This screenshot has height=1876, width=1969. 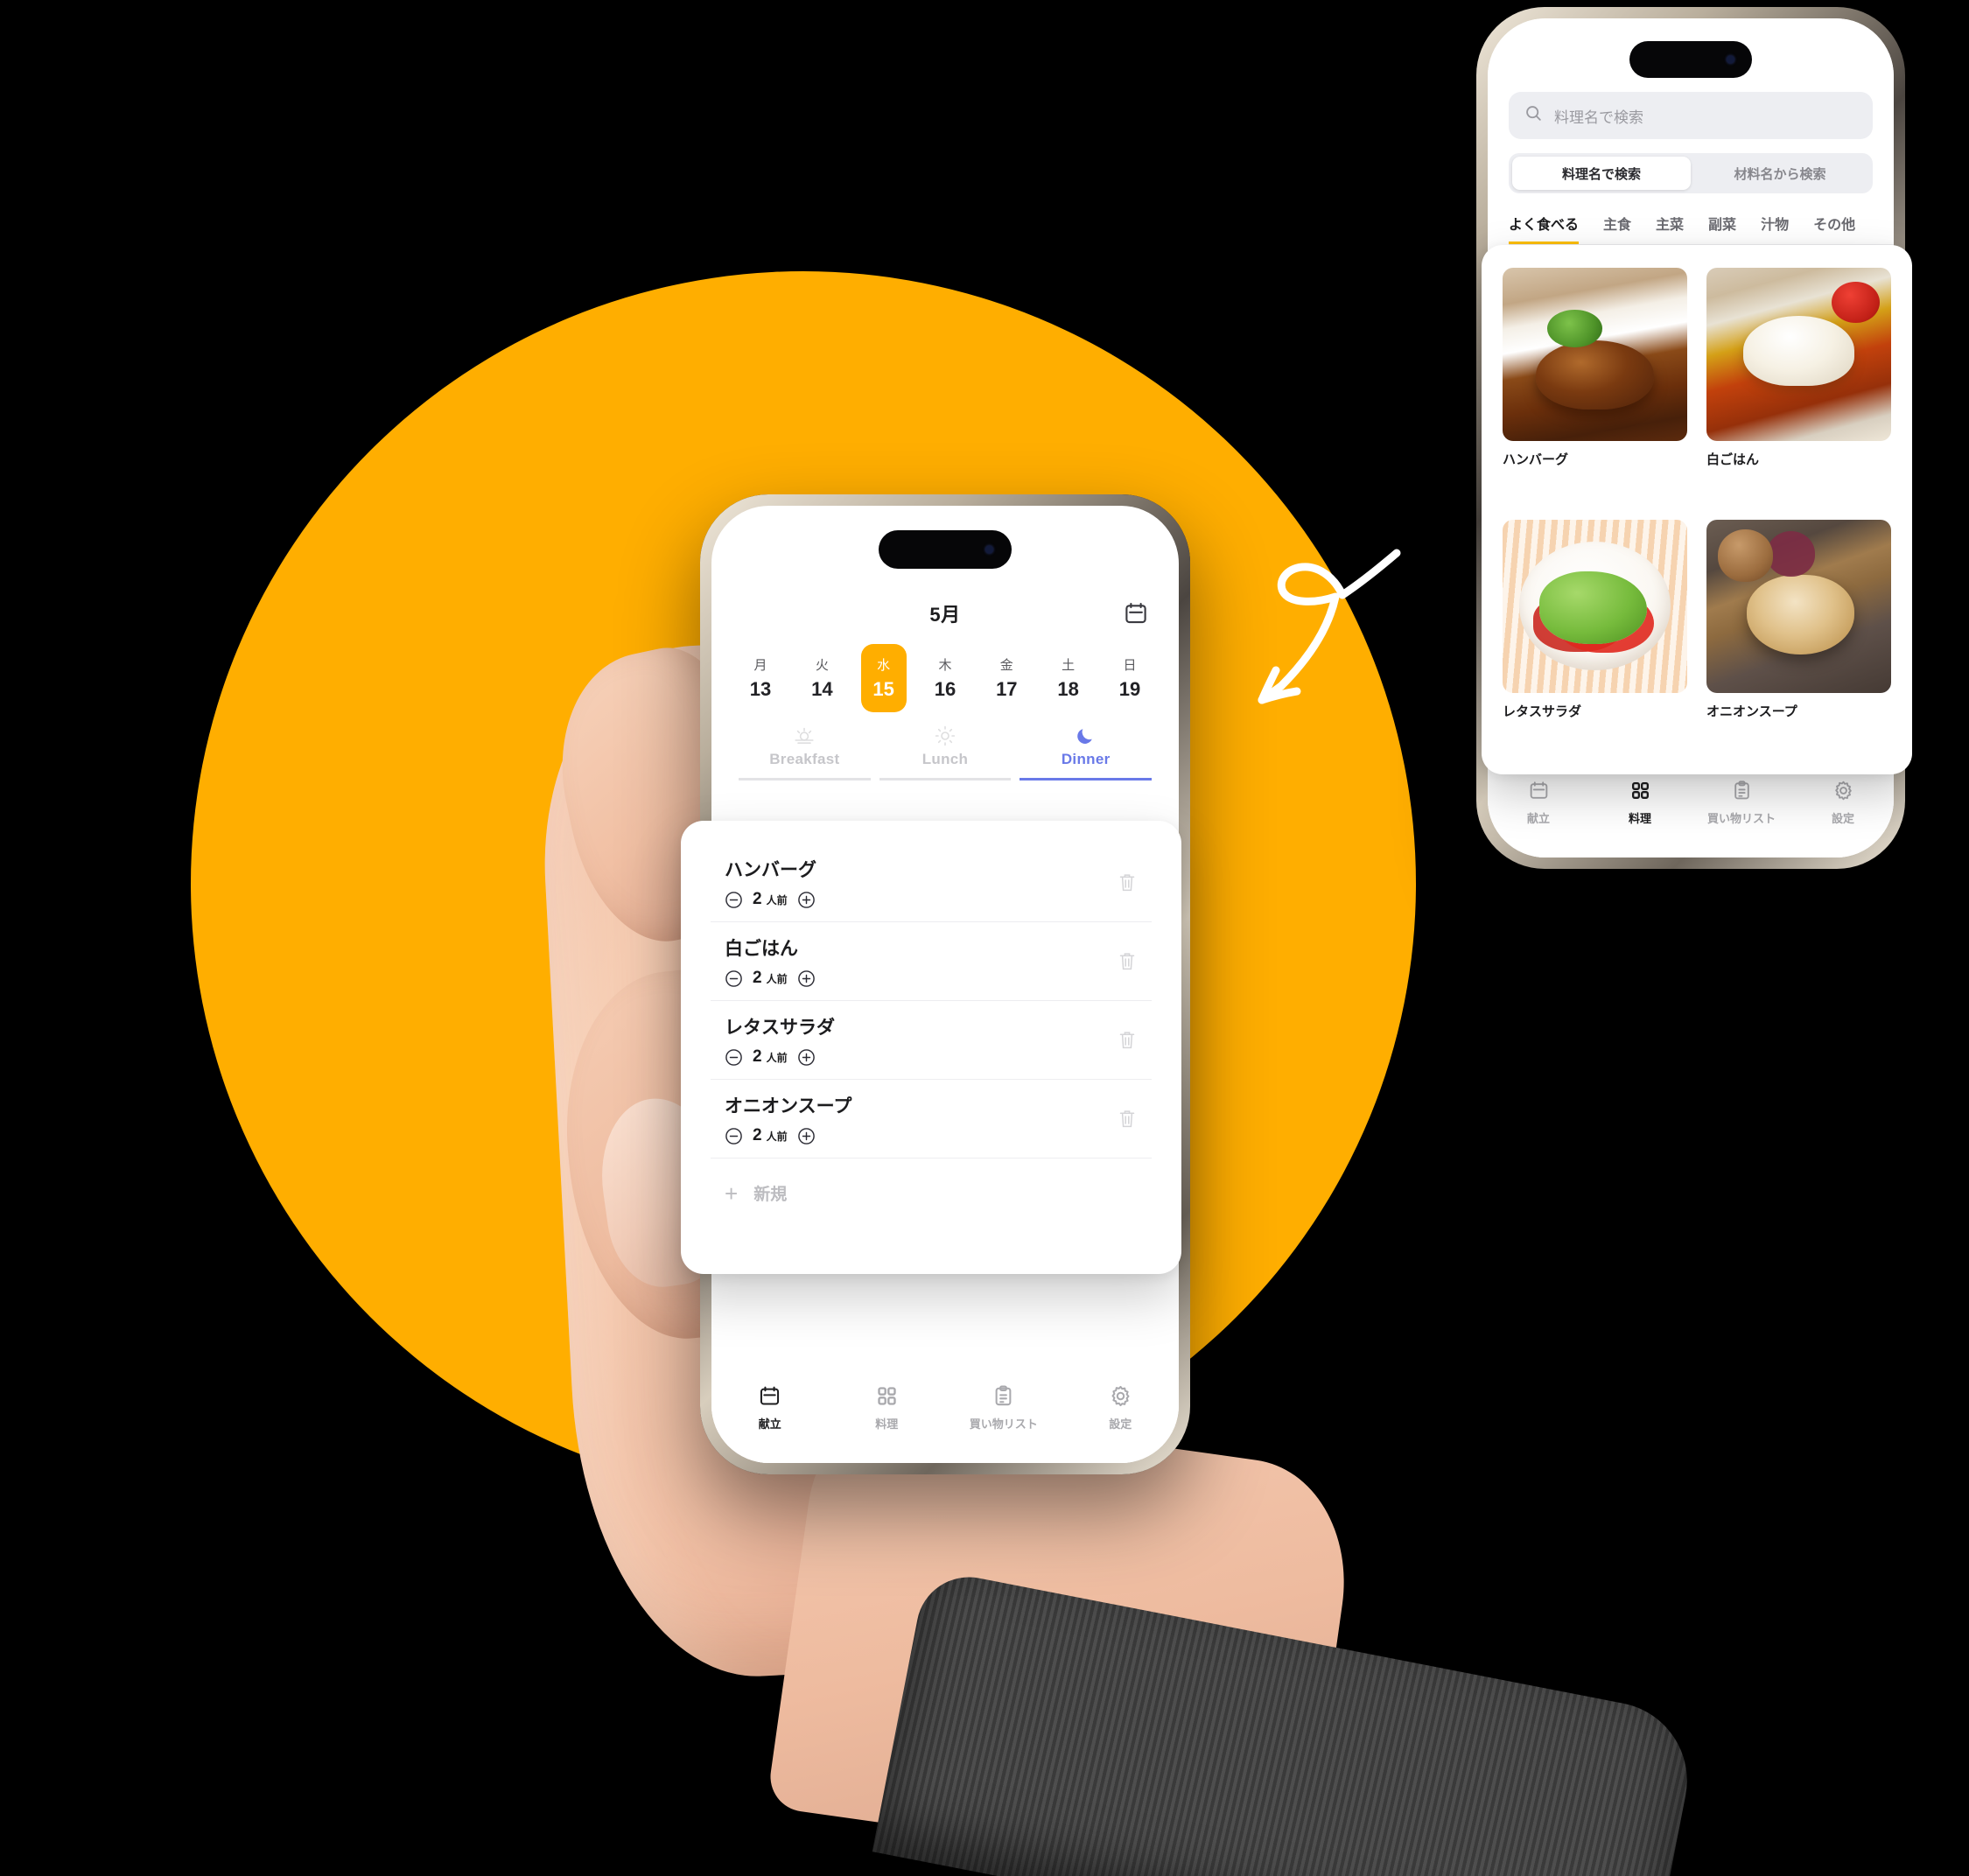 I want to click on day-of-week-label: 金, so click(x=1006, y=665).